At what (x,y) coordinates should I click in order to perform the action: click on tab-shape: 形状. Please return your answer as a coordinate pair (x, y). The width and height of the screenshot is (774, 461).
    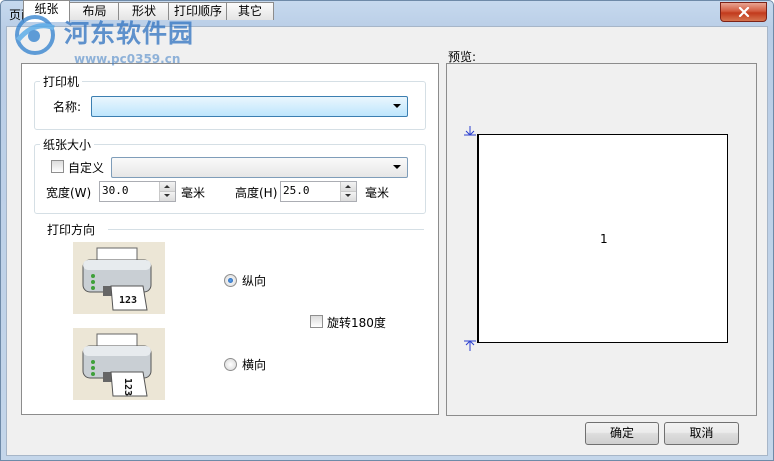
    Looking at the image, I should click on (144, 11).